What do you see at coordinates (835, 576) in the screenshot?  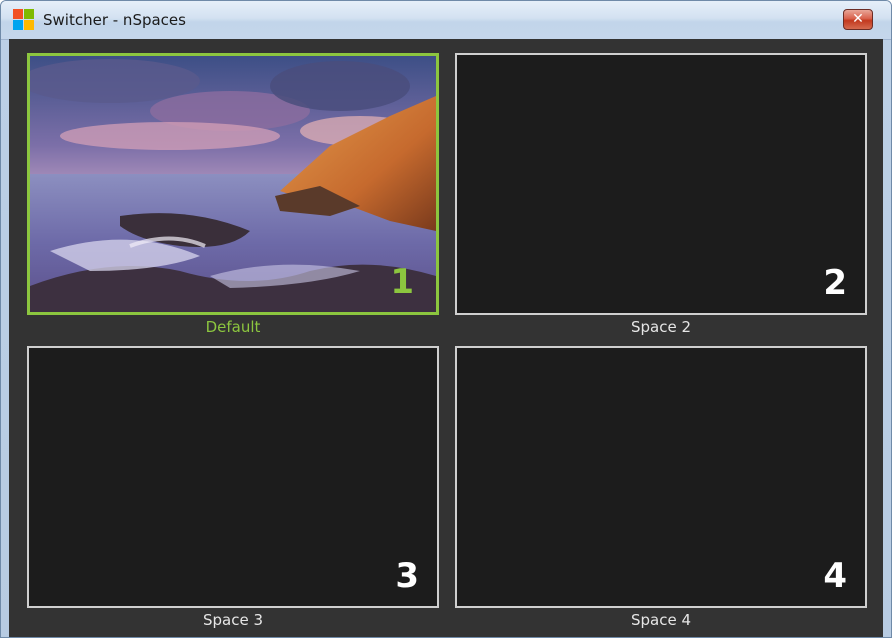 I see `space-number-4: 4` at bounding box center [835, 576].